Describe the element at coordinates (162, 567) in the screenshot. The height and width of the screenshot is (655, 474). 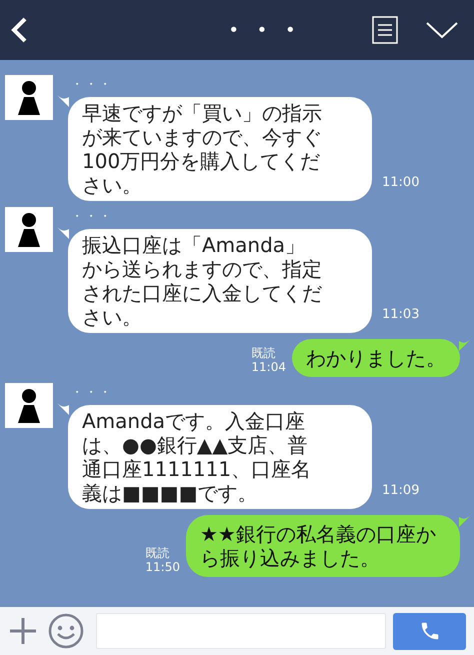
I see `message-time: 11:50` at that location.